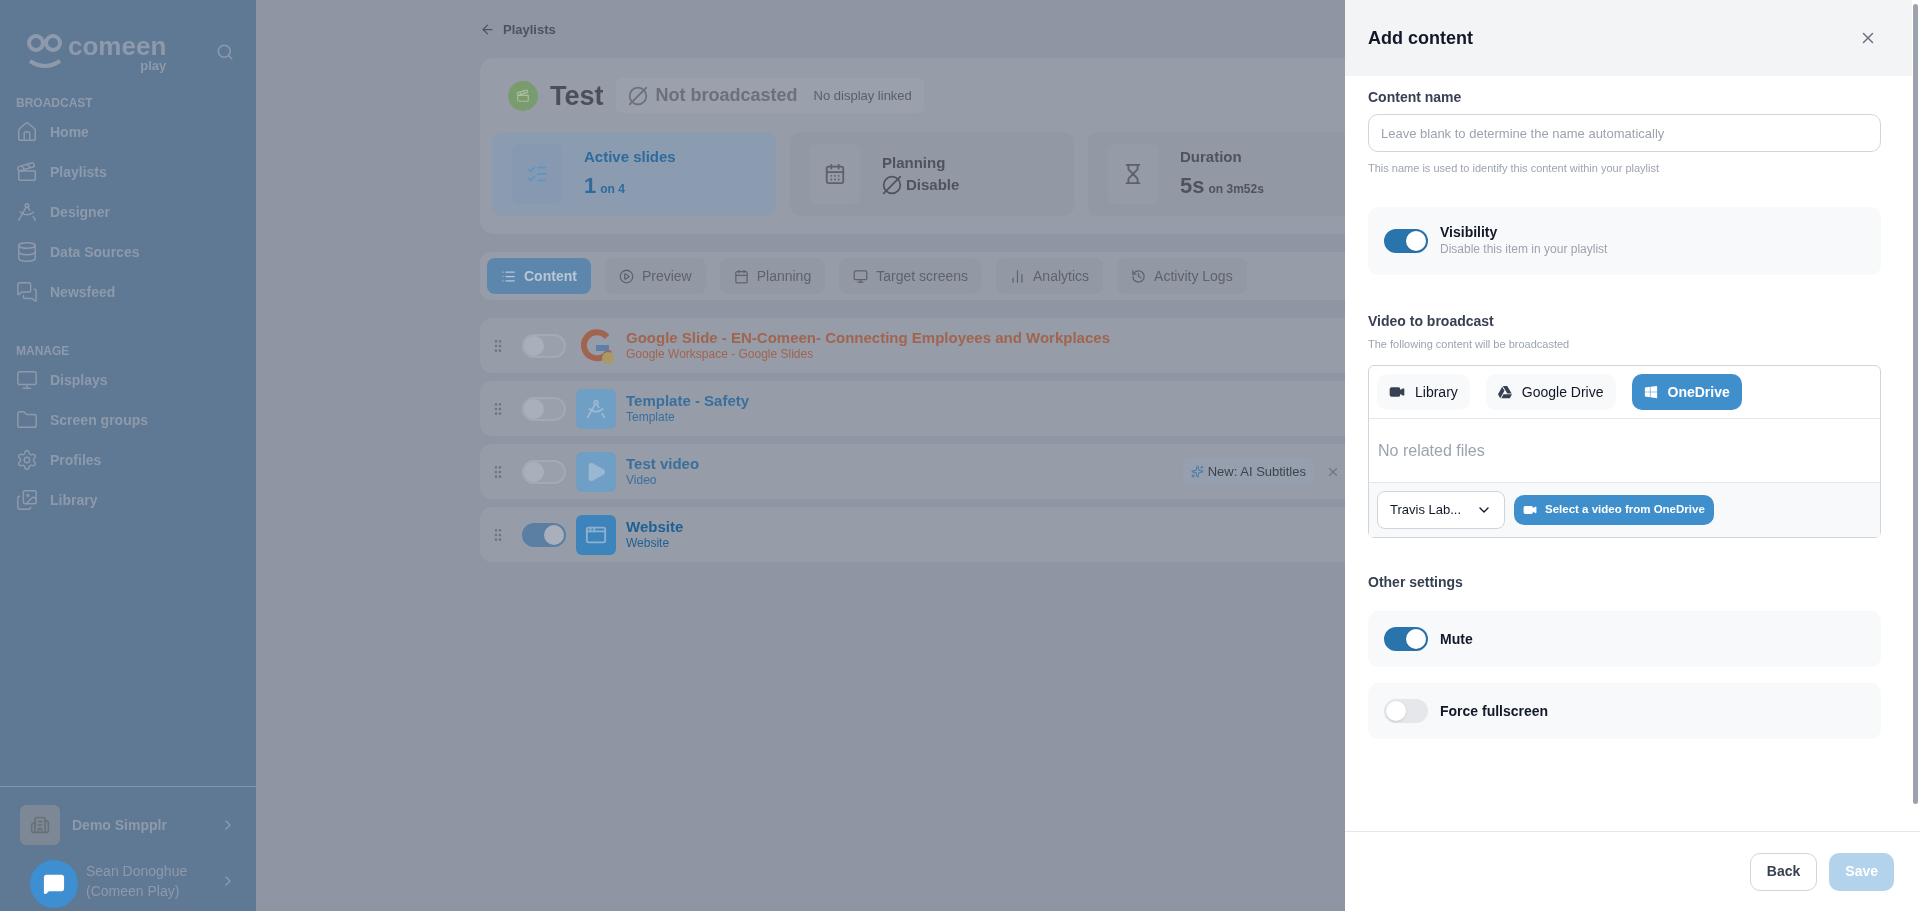  Describe the element at coordinates (1139, 276) in the screenshot. I see `history-icon` at that location.